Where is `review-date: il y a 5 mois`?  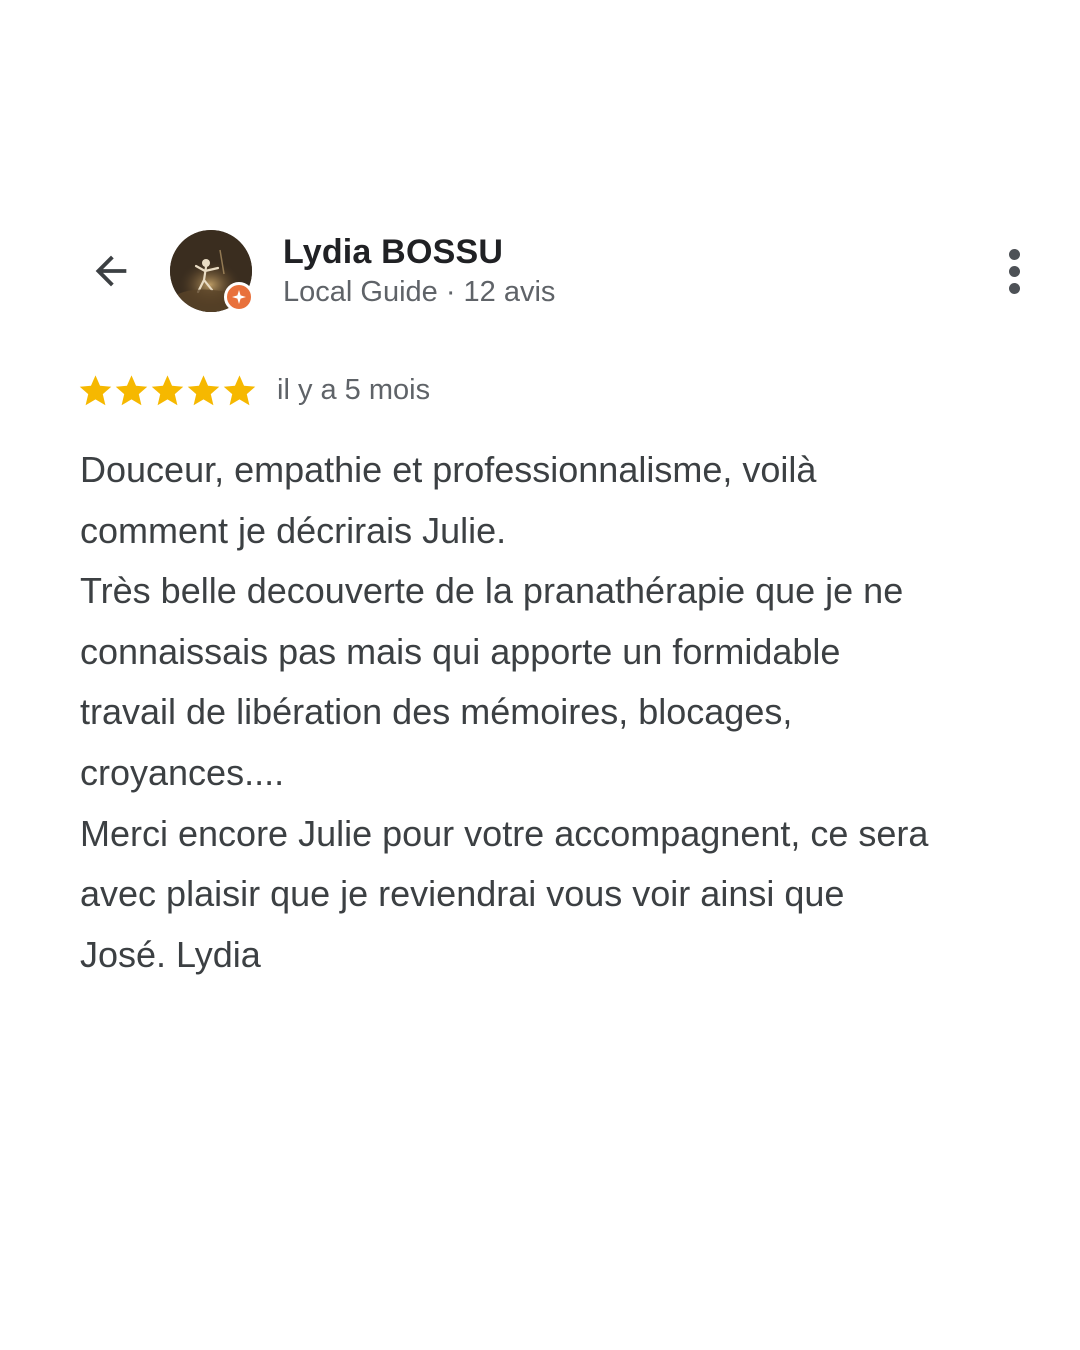 review-date: il y a 5 mois is located at coordinates (354, 390).